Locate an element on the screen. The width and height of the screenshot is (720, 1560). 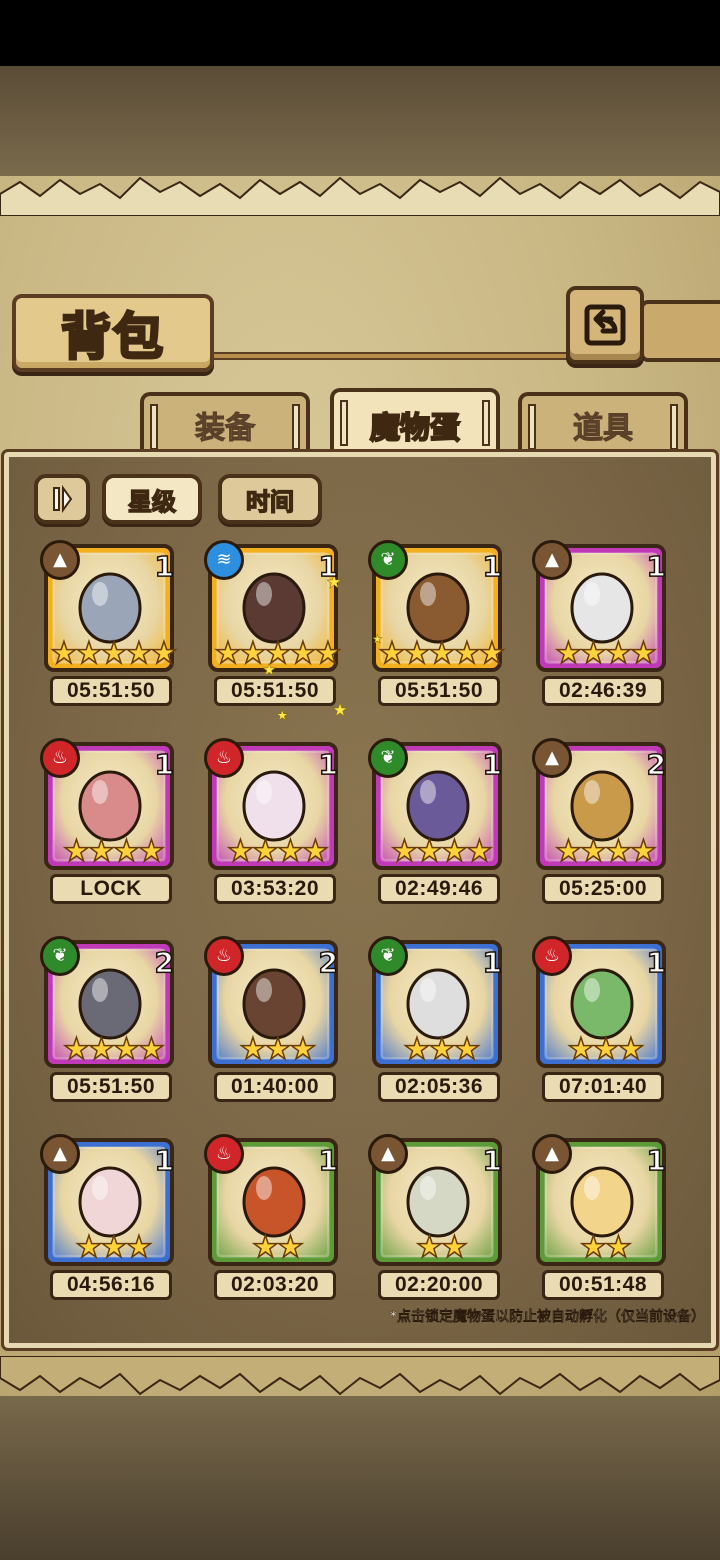
egg-card: ▲ 1 ★ ★ 02:20:00 is located at coordinates (436, 1217).